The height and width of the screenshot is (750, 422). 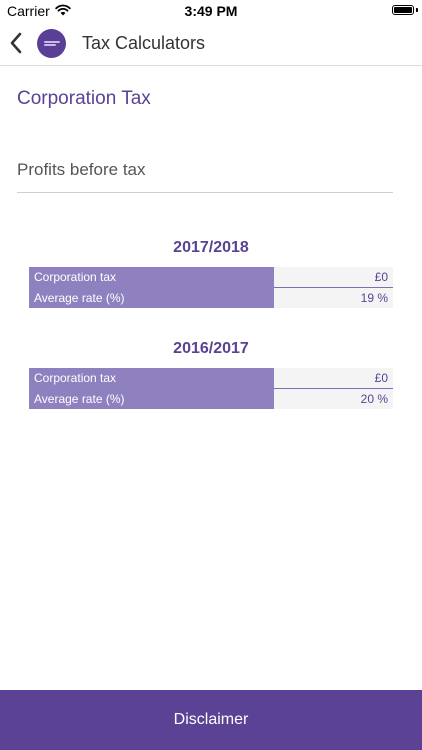 I want to click on status-time: 3:49 PM, so click(x=211, y=11).